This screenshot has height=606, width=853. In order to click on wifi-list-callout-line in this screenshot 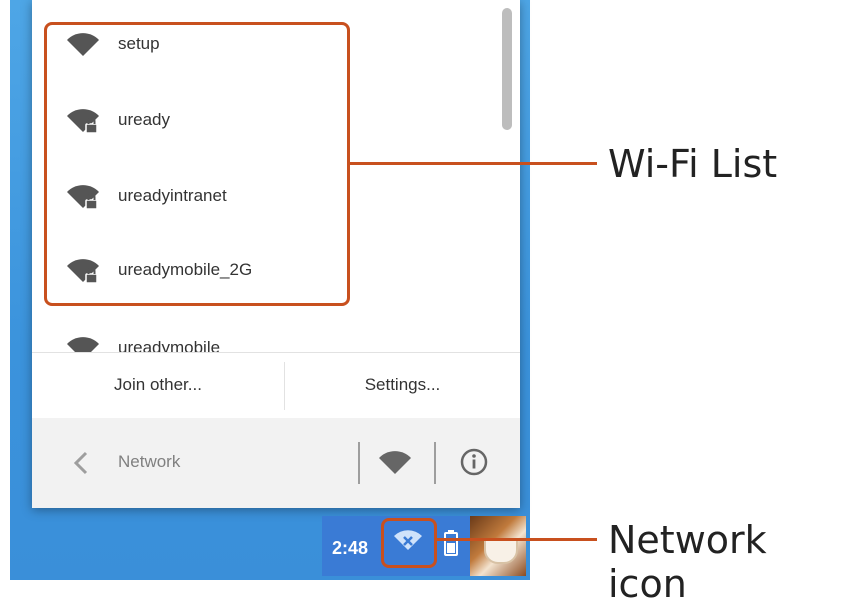, I will do `click(472, 163)`.